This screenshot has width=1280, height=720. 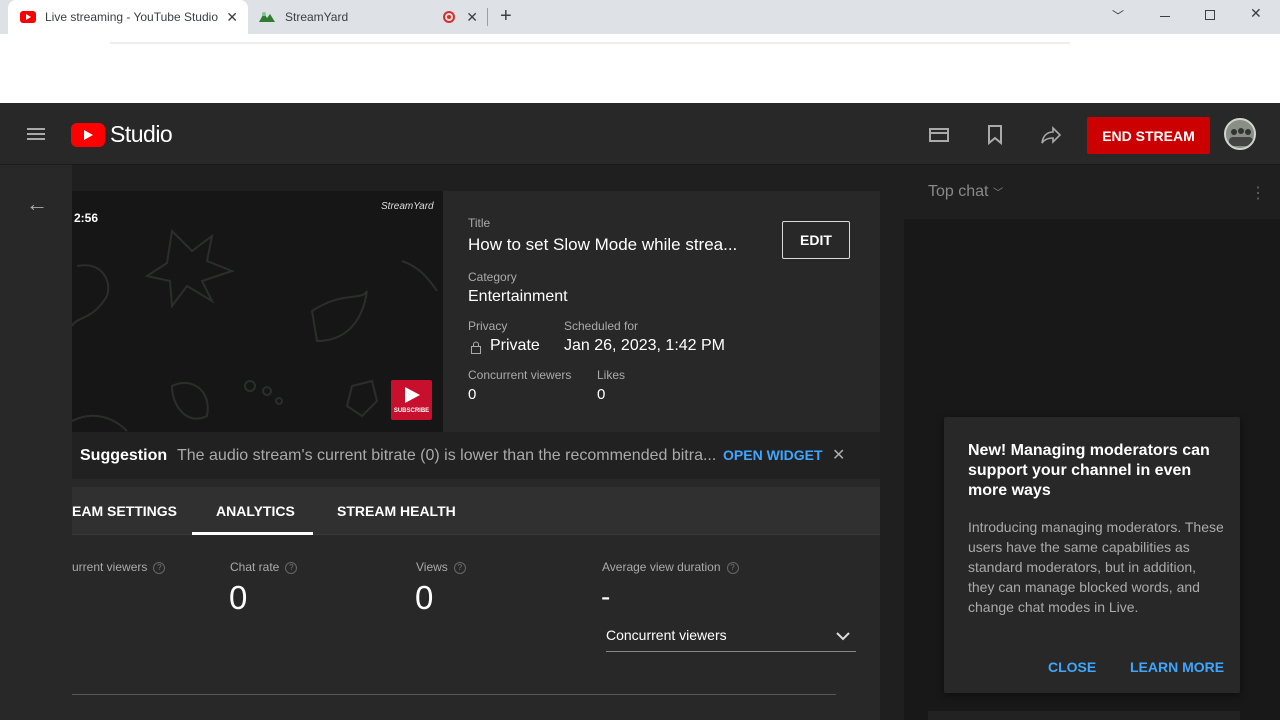 What do you see at coordinates (411, 411) in the screenshot?
I see `subscribe-label: SUBSCRIBE` at bounding box center [411, 411].